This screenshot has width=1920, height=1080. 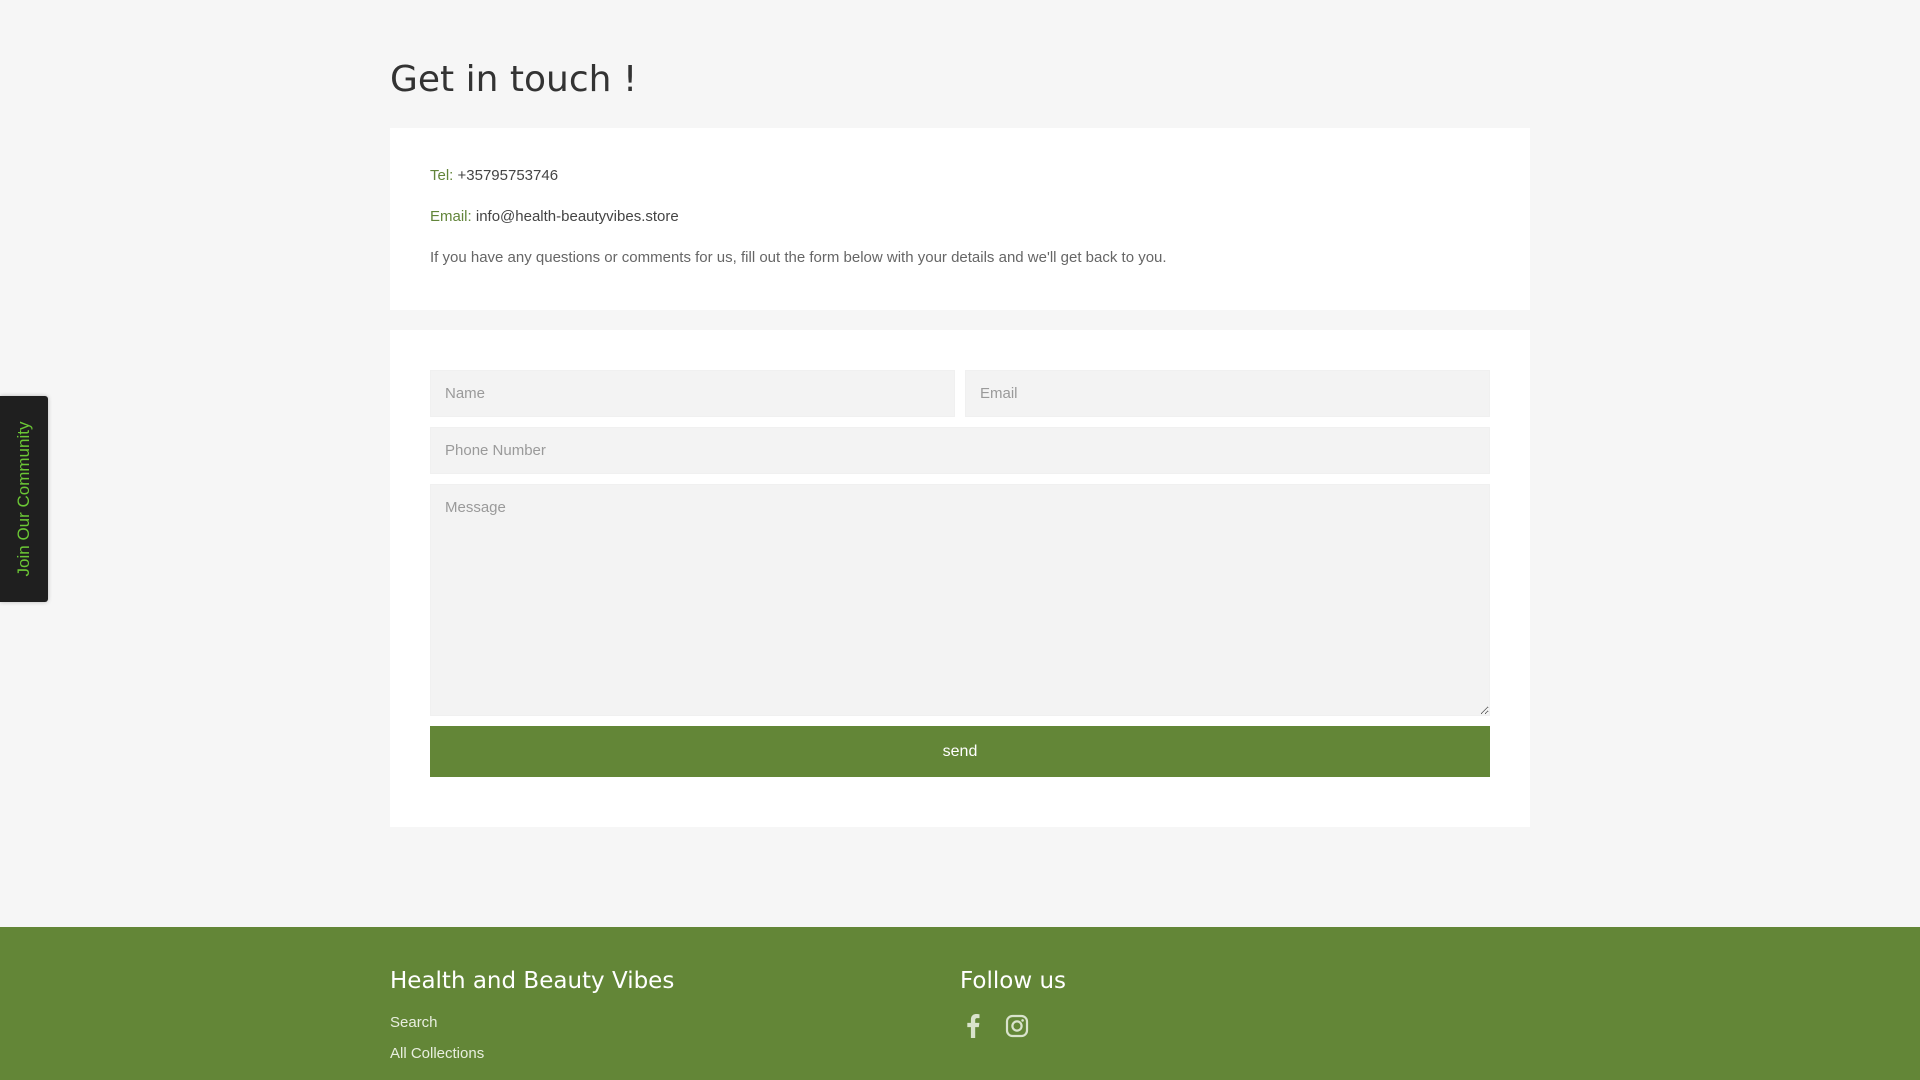 What do you see at coordinates (1013, 981) in the screenshot?
I see `footer-follow-heading: Follow us` at bounding box center [1013, 981].